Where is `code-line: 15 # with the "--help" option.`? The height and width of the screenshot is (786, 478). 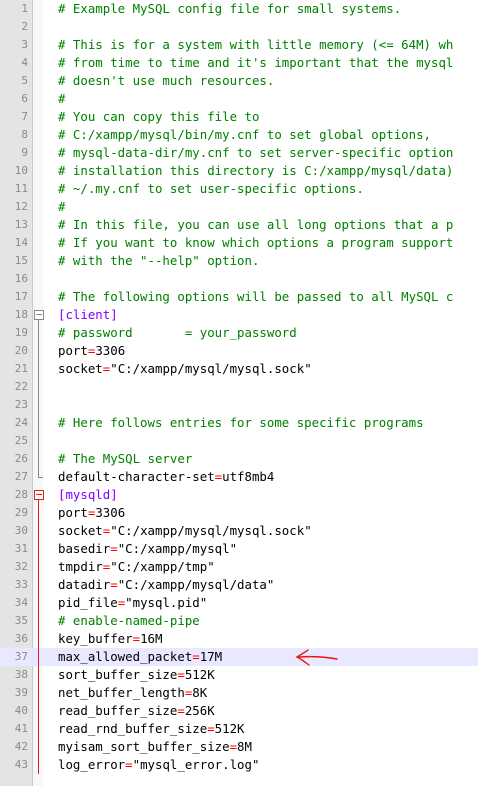
code-line: 15 # with the "--help" option. is located at coordinates (239, 261).